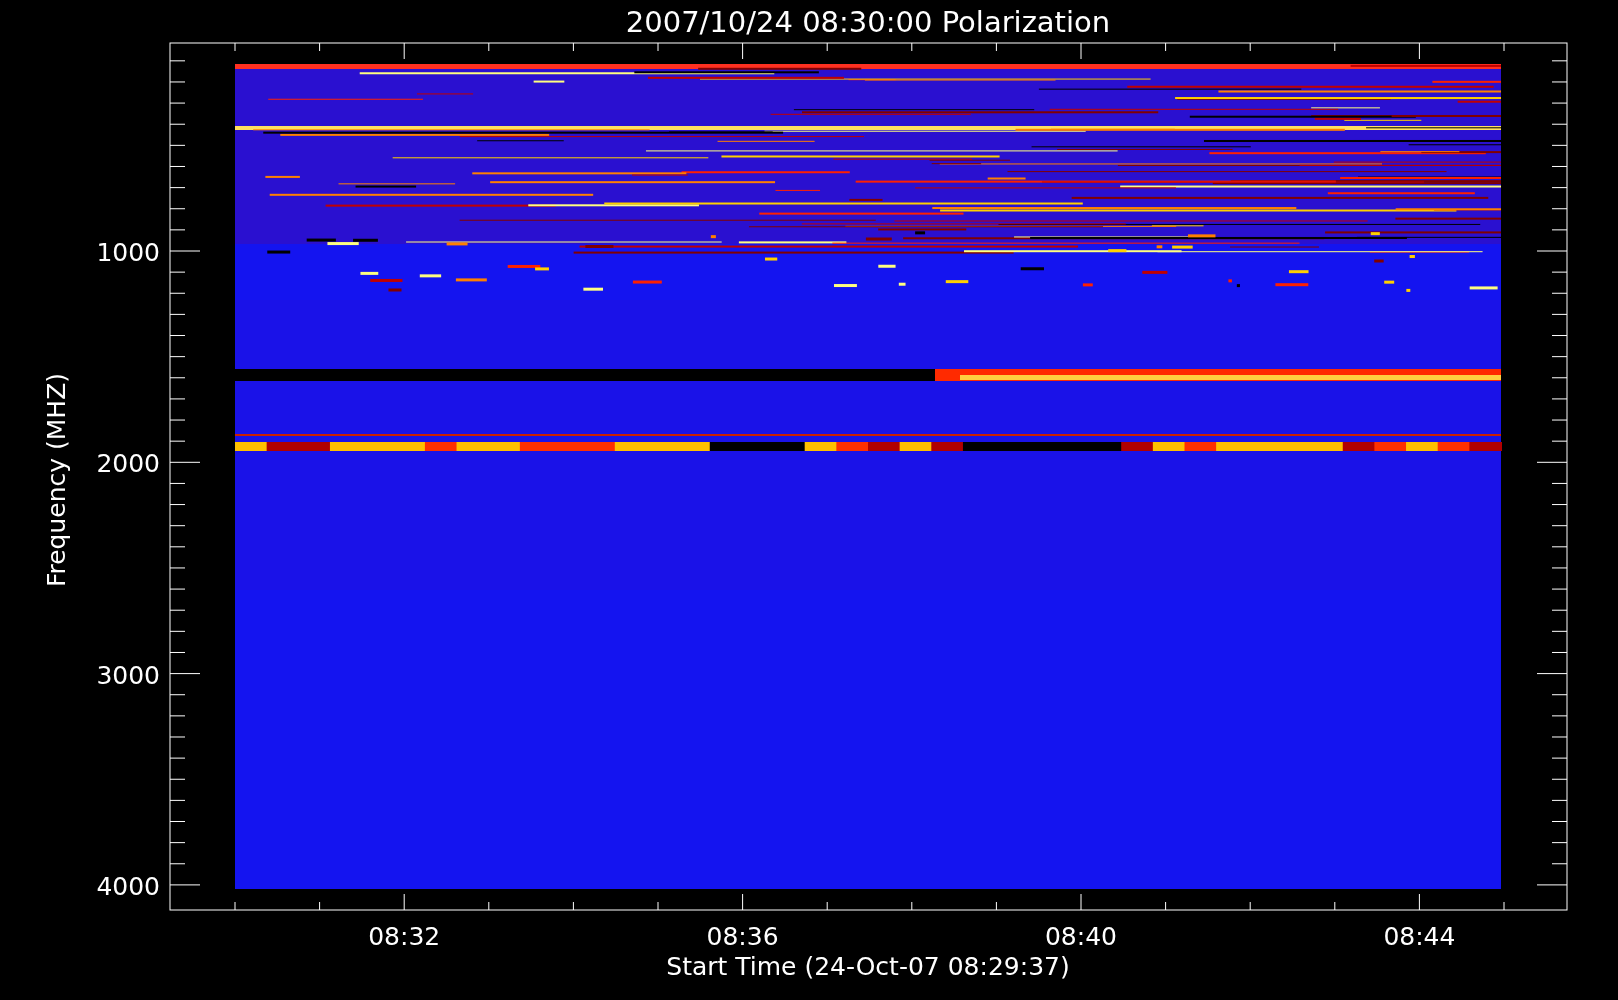 The height and width of the screenshot is (1000, 1618). Describe the element at coordinates (128, 252) in the screenshot. I see `tick-label: 1000` at that location.